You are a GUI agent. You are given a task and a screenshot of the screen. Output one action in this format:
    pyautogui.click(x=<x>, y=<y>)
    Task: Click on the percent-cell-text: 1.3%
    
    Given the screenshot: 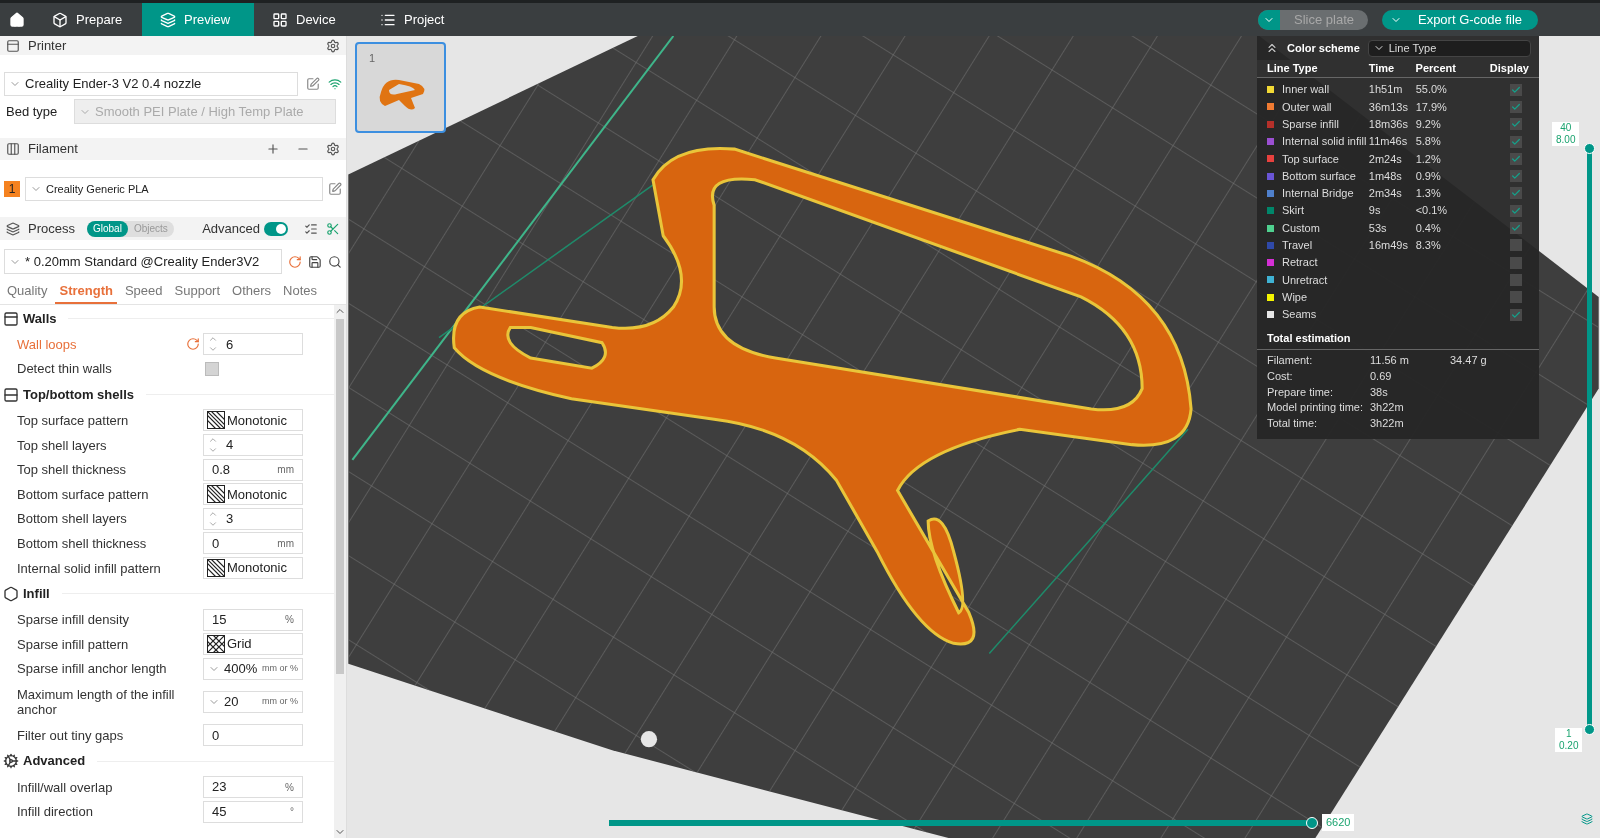 What is the action you would take?
    pyautogui.click(x=1428, y=194)
    